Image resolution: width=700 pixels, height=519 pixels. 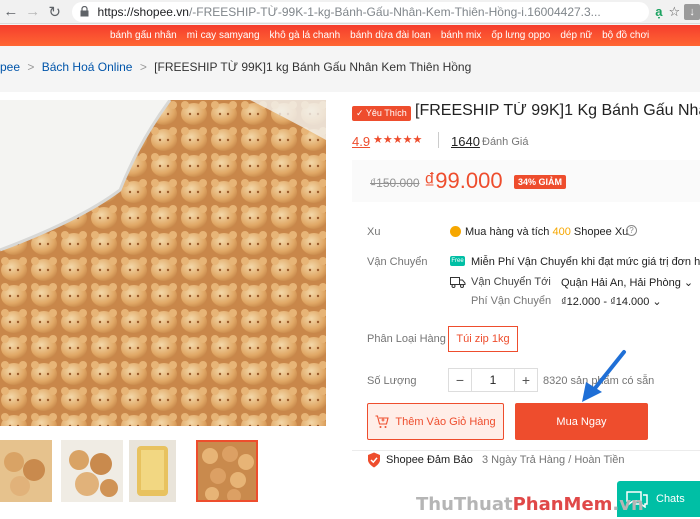 I want to click on back-icon: ←, so click(x=11, y=12).